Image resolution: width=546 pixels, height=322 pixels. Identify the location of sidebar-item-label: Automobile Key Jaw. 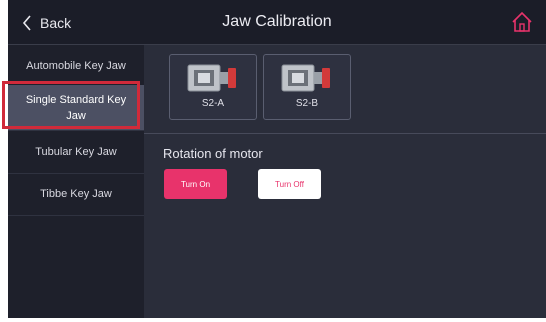
(76, 66).